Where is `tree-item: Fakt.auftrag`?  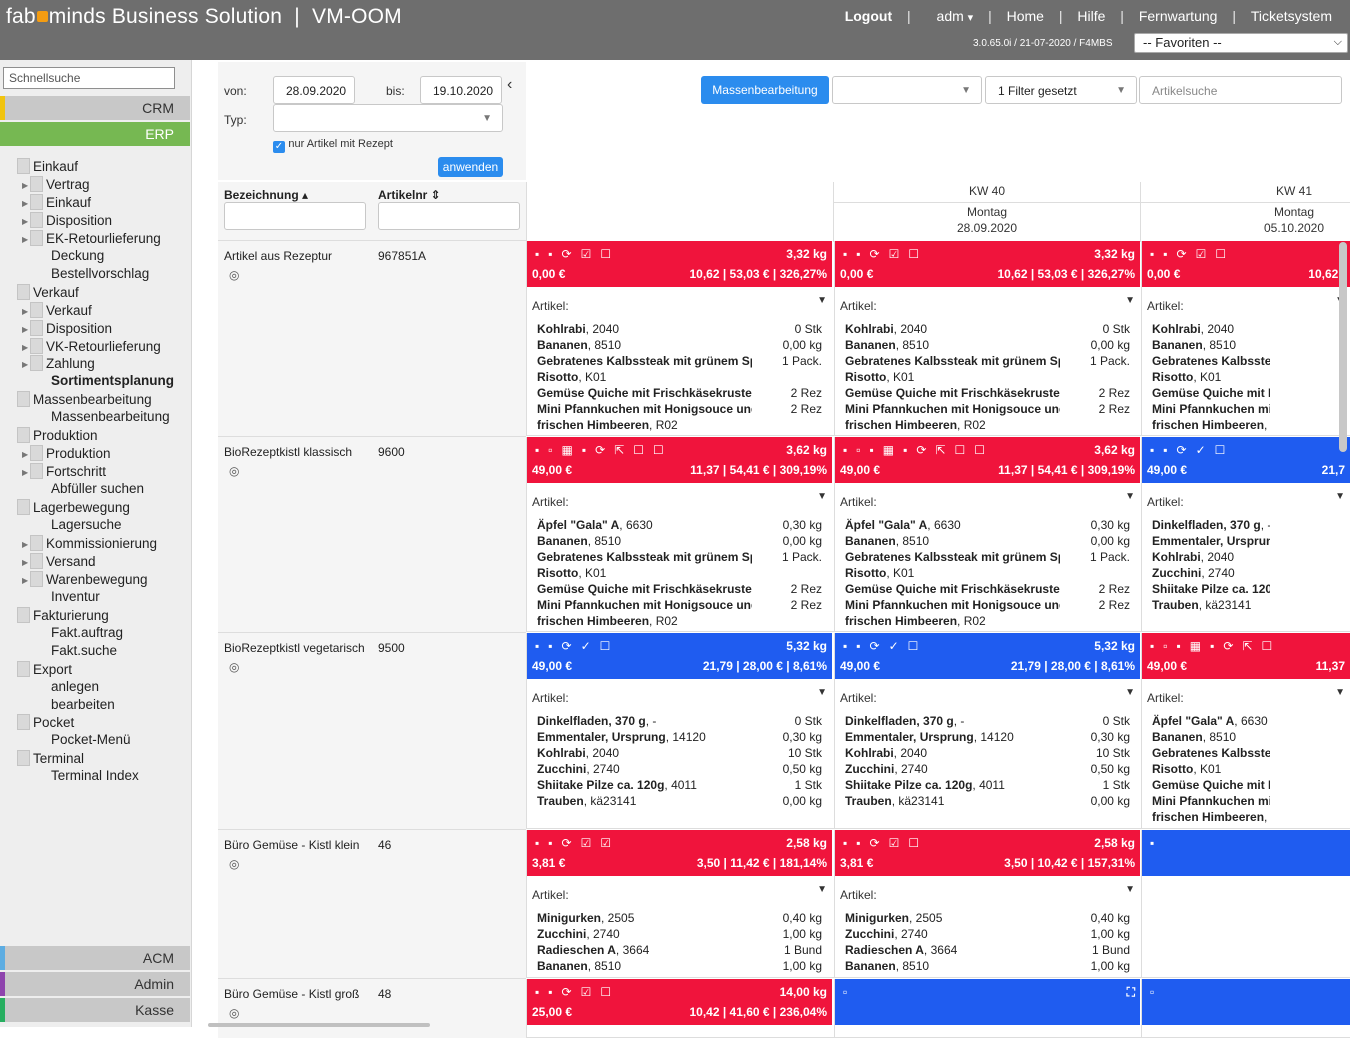 tree-item: Fakt.auftrag is located at coordinates (87, 634).